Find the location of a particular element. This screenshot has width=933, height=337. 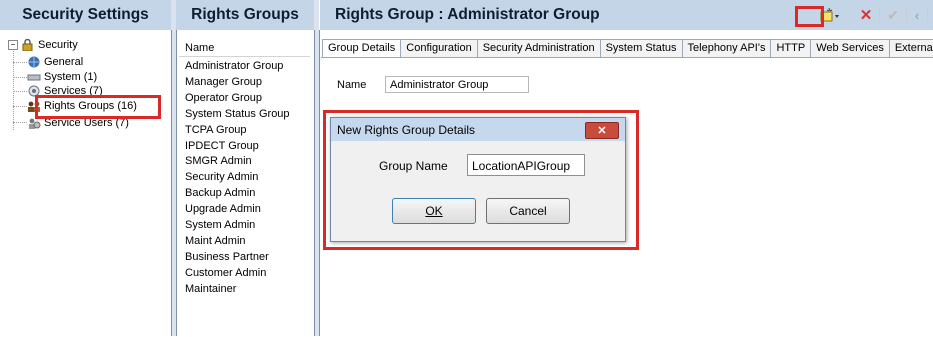

tab-web-services: Web Services is located at coordinates (850, 48).